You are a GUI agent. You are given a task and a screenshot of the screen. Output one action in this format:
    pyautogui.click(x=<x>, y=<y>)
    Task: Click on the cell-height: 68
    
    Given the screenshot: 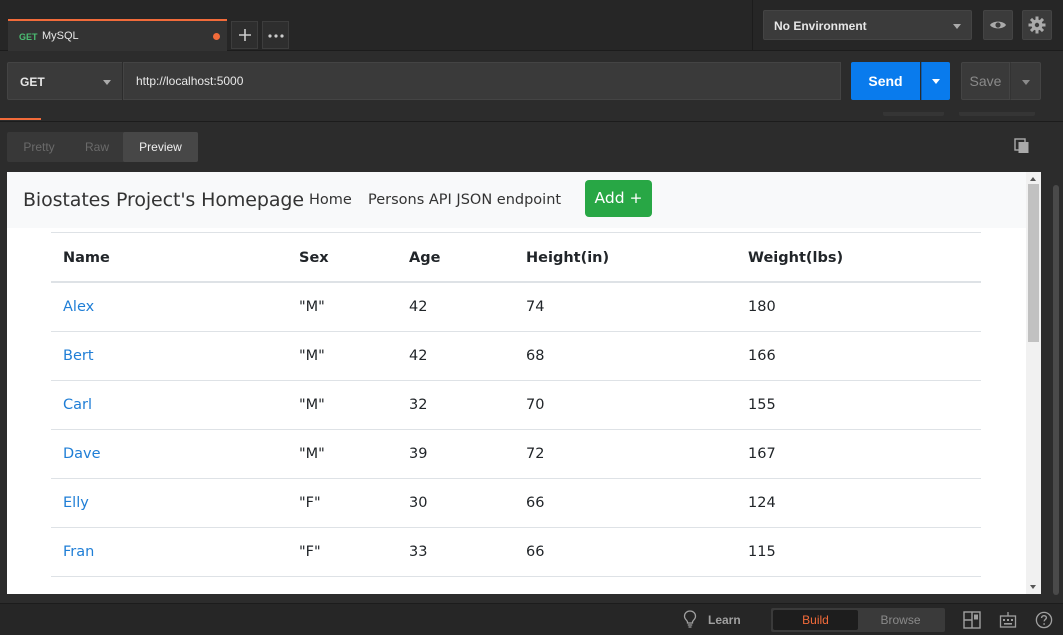 What is the action you would take?
    pyautogui.click(x=535, y=356)
    